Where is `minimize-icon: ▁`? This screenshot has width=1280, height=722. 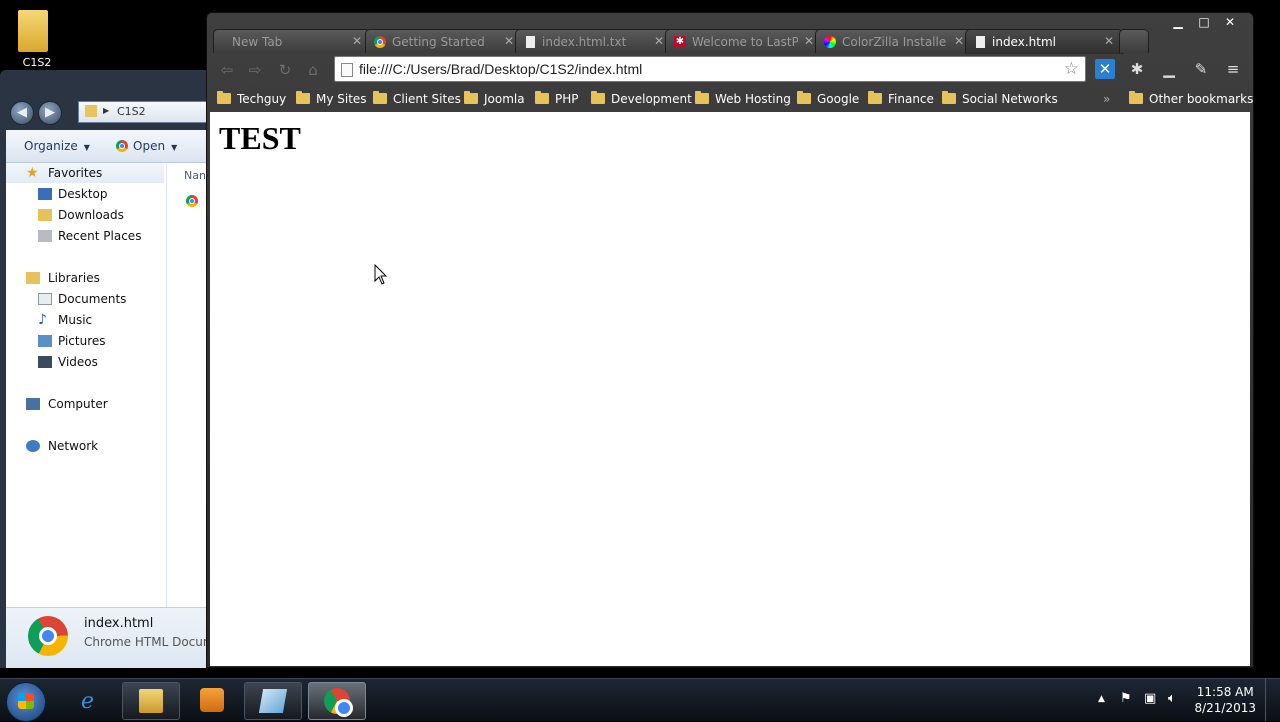
minimize-icon: ▁ is located at coordinates (1178, 22).